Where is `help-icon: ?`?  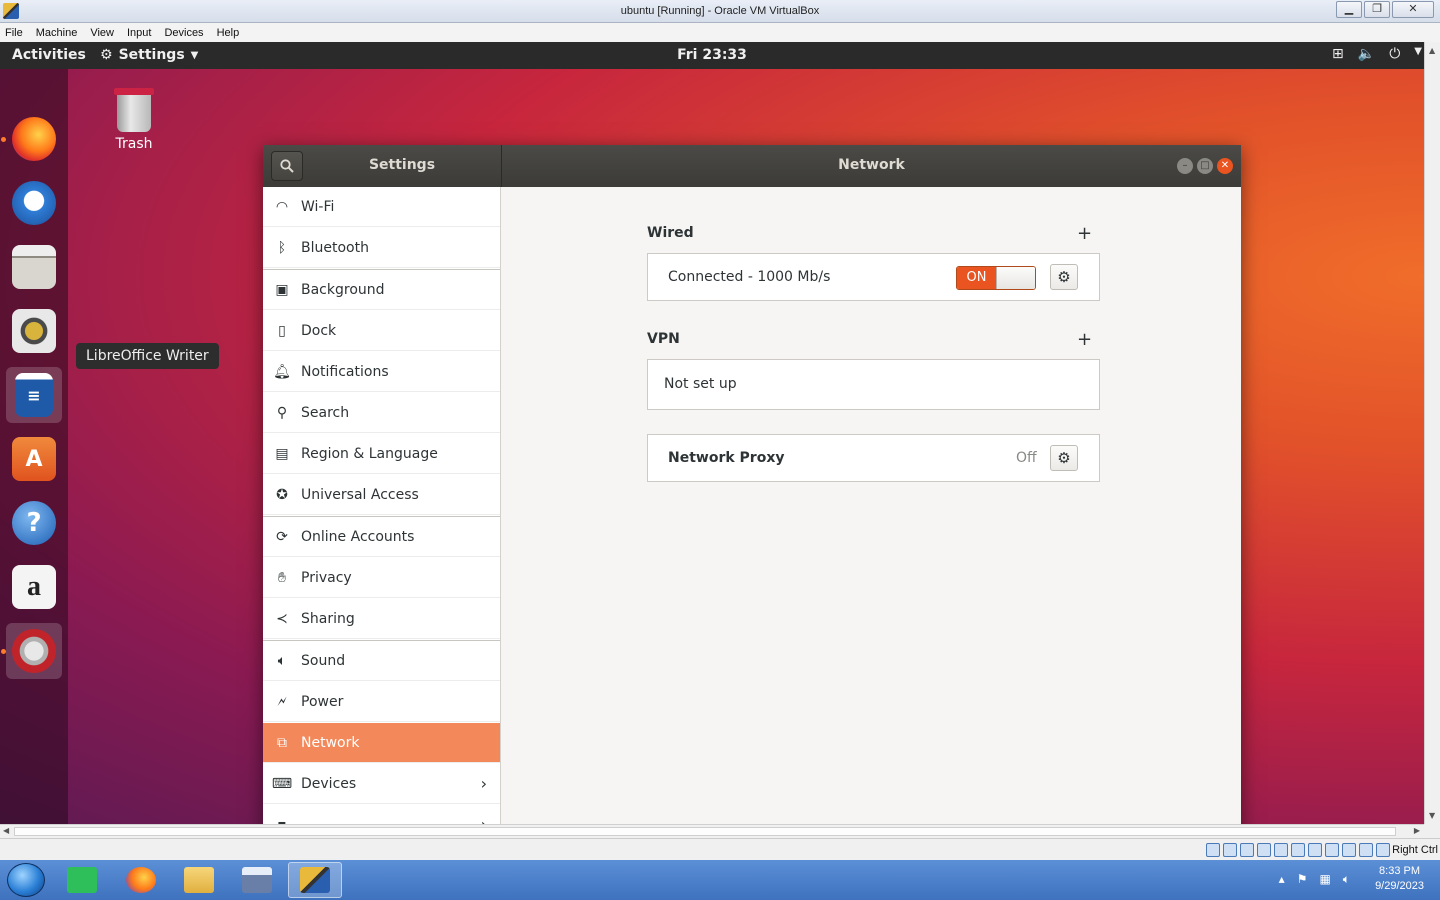 help-icon: ? is located at coordinates (34, 523).